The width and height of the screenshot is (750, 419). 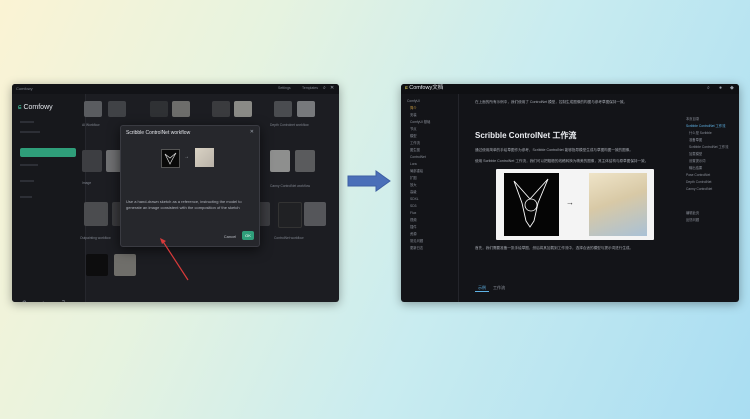 I want to click on edit-page-link: 编辑此页, so click(x=692, y=213).